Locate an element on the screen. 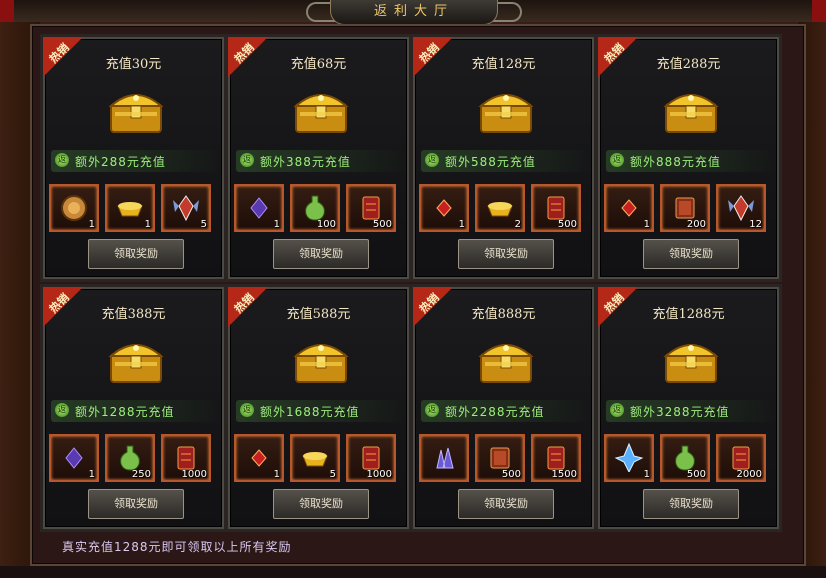 This screenshot has height=578, width=826. reward-card: 热销 充值588元 返 额外1688元充值 1 5 1000 领取奖励 is located at coordinates (318, 408).